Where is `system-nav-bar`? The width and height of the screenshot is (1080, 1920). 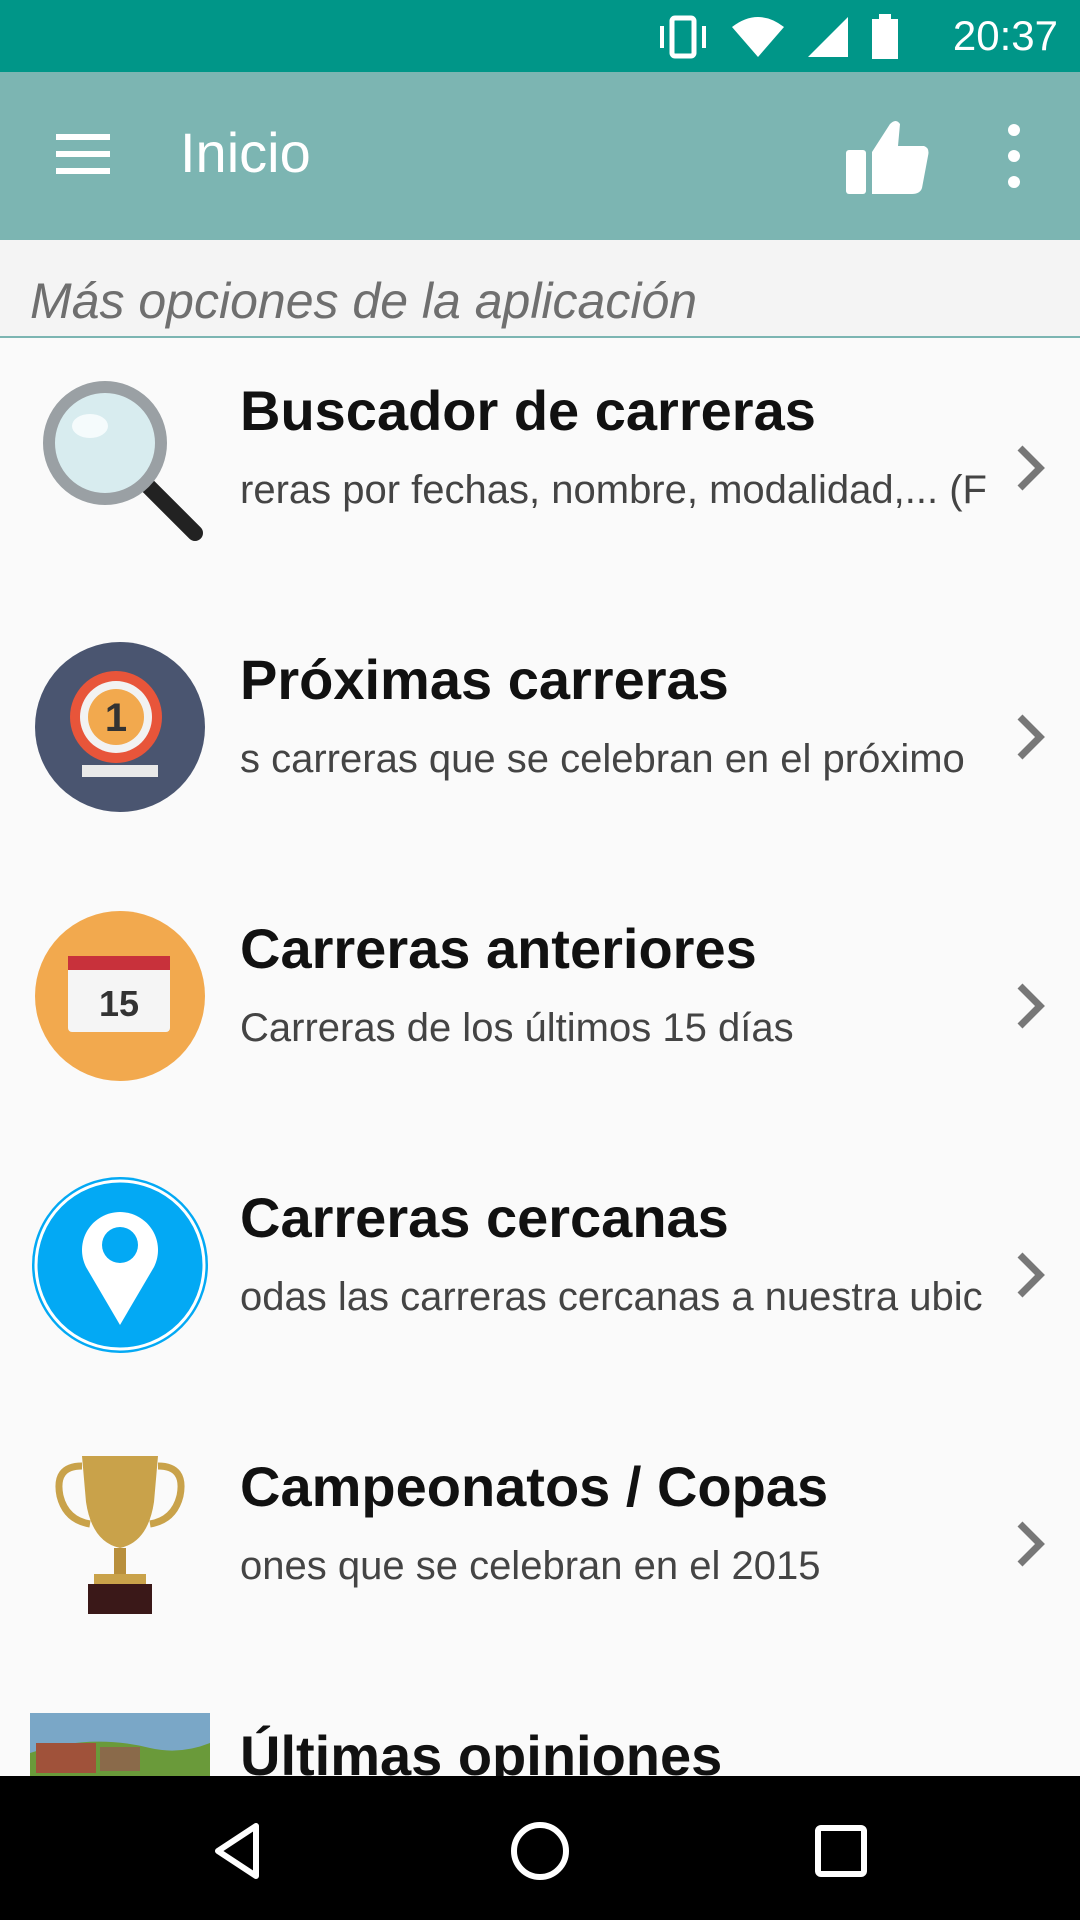 system-nav-bar is located at coordinates (540, 1848).